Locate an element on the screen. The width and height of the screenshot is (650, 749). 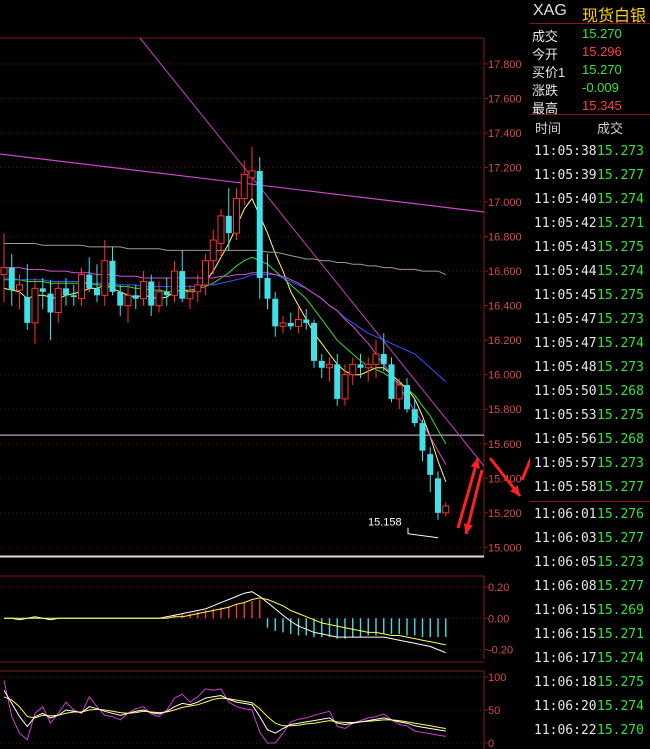
kdj-indicator is located at coordinates (224, 712).